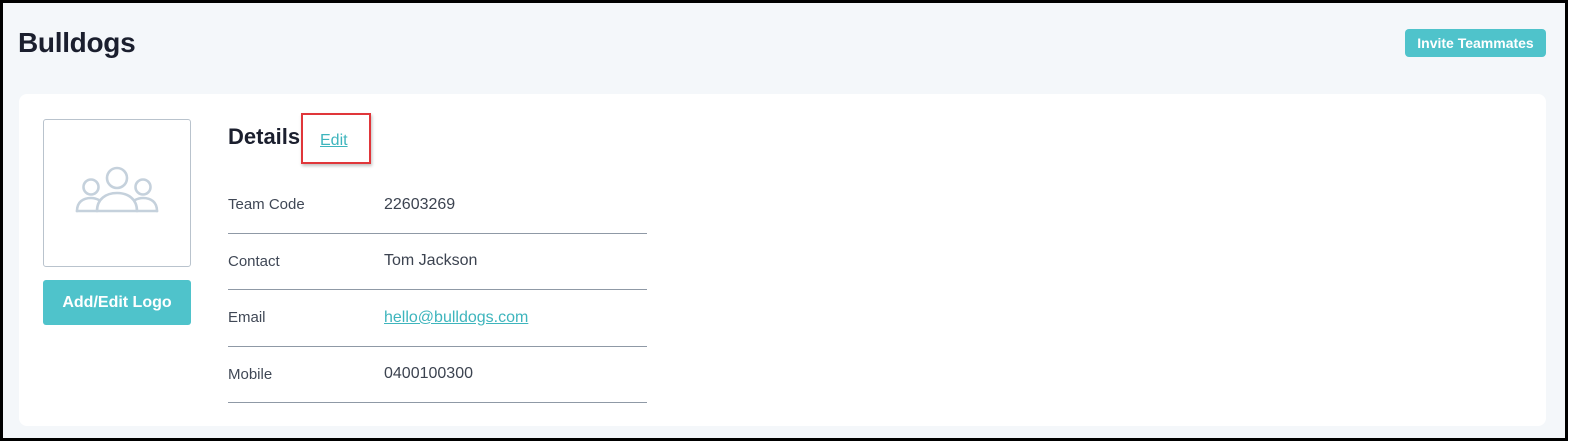 The height and width of the screenshot is (447, 1591). I want to click on detail-row-contact: Contact Tom Jackson, so click(437, 262).